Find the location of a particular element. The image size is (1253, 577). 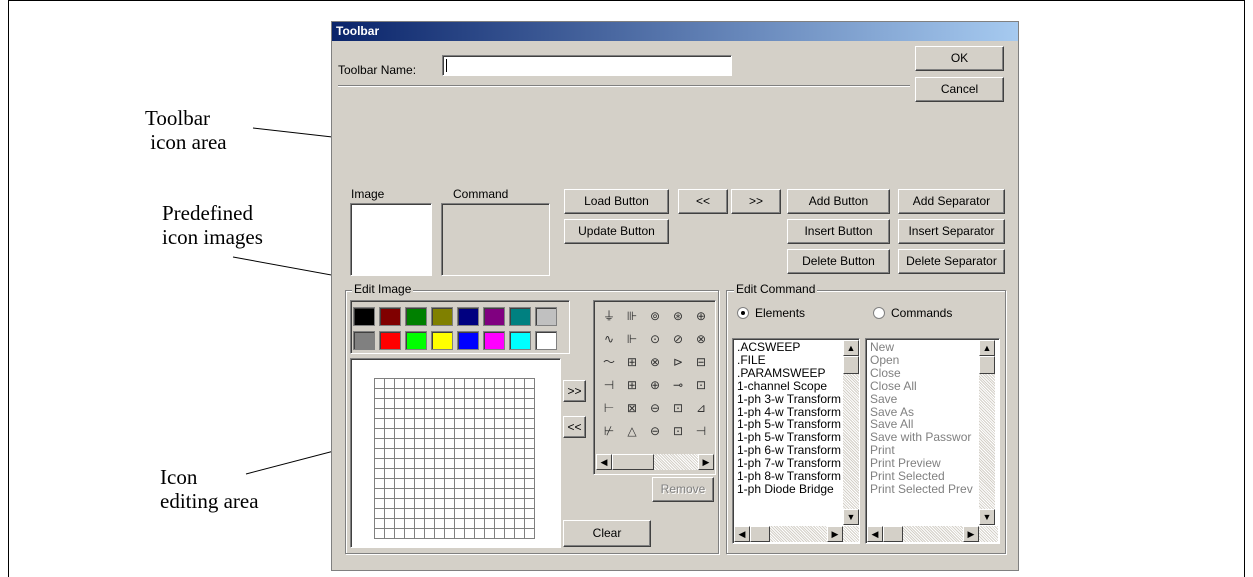

predefined-icon: ⊗ is located at coordinates (655, 362).